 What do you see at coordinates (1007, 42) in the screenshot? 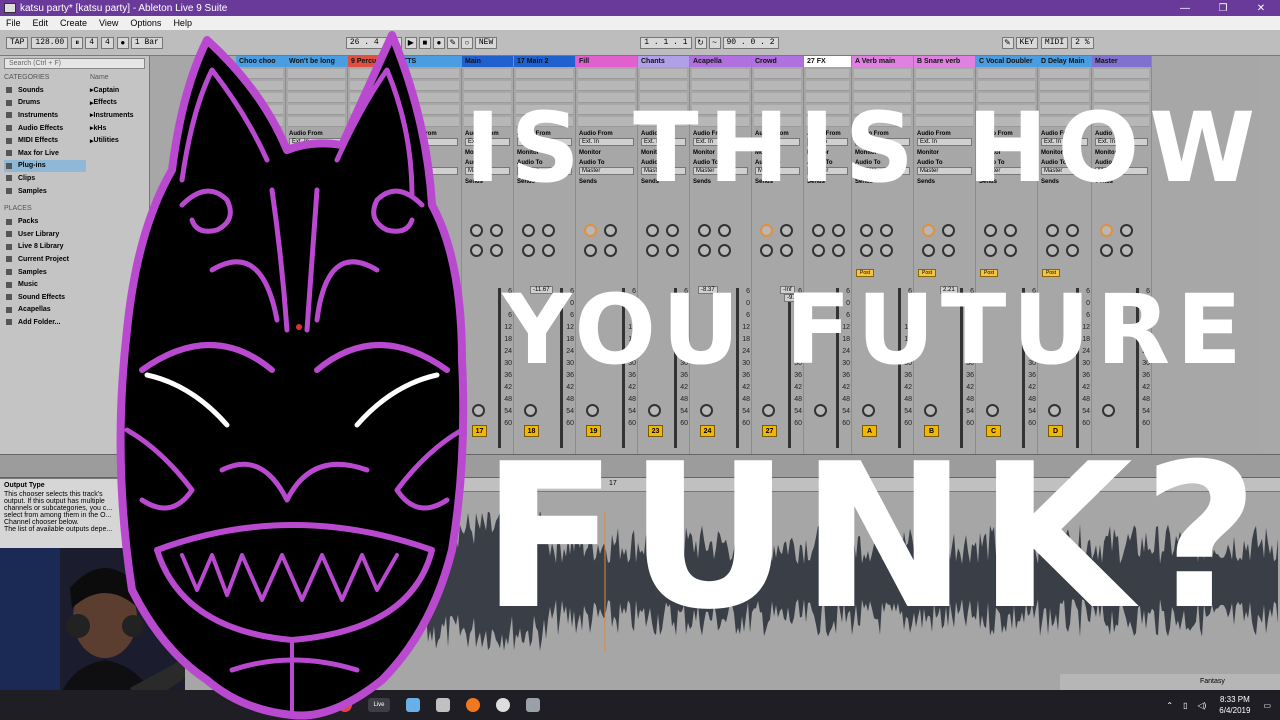
I see `pencil-icon: ✎` at bounding box center [1007, 42].